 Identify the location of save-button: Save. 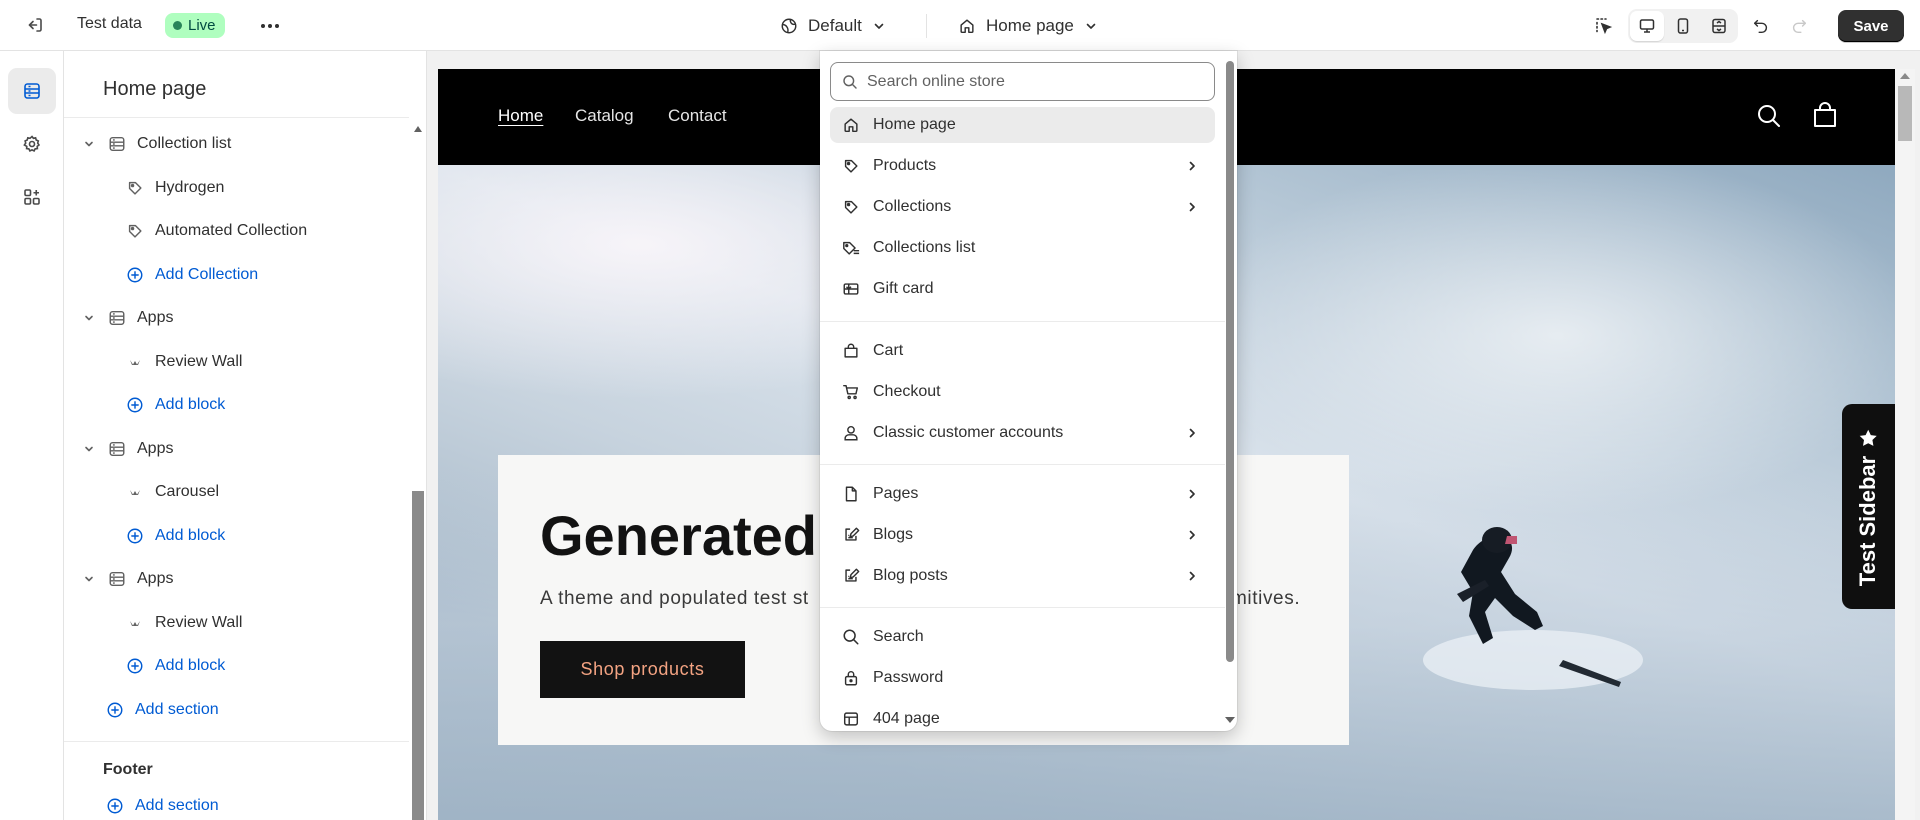
(1871, 26).